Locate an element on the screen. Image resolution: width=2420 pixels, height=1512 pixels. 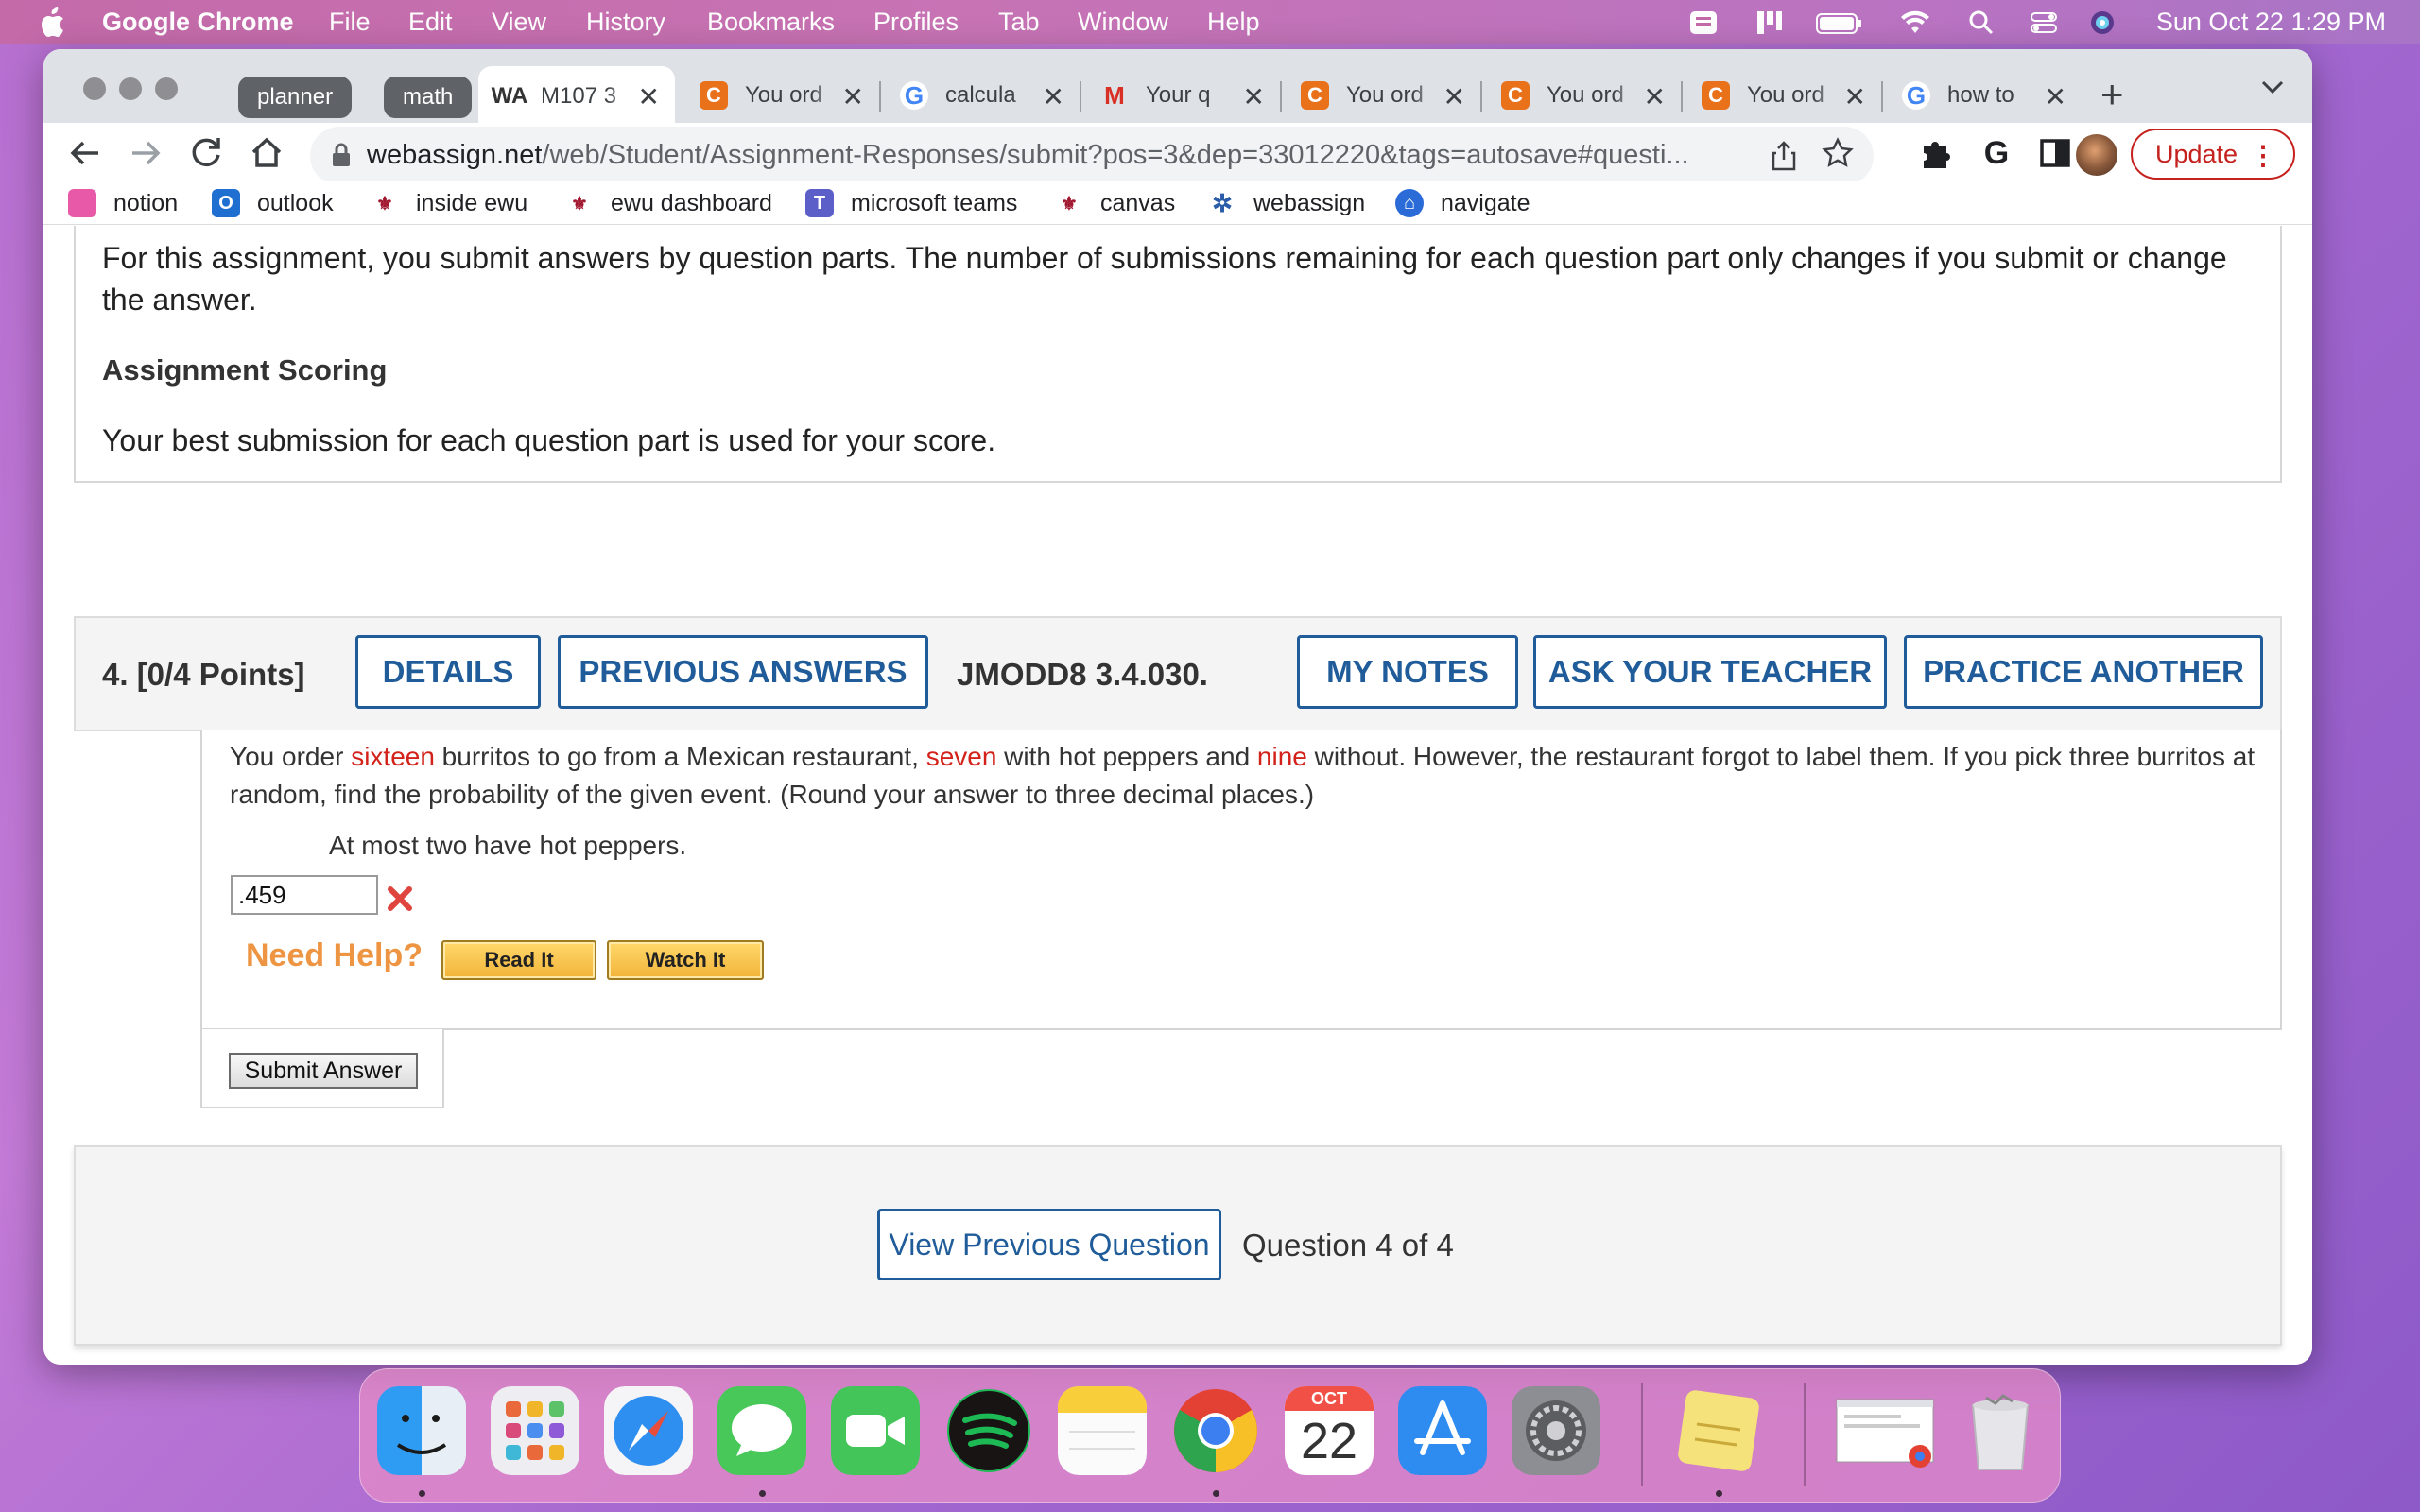
facetime-icon is located at coordinates (875, 1430).